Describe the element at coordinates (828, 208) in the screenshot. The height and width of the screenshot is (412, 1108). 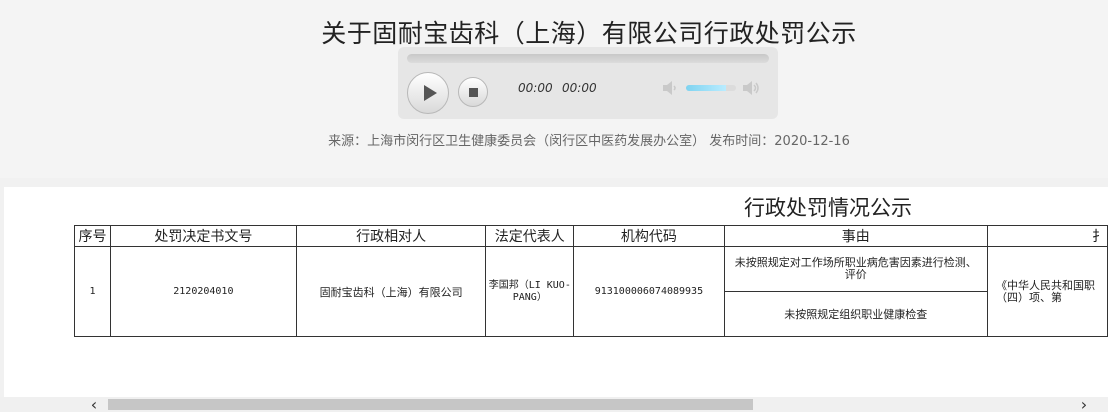
I see `notice-title: 行政处罚情况公示` at that location.